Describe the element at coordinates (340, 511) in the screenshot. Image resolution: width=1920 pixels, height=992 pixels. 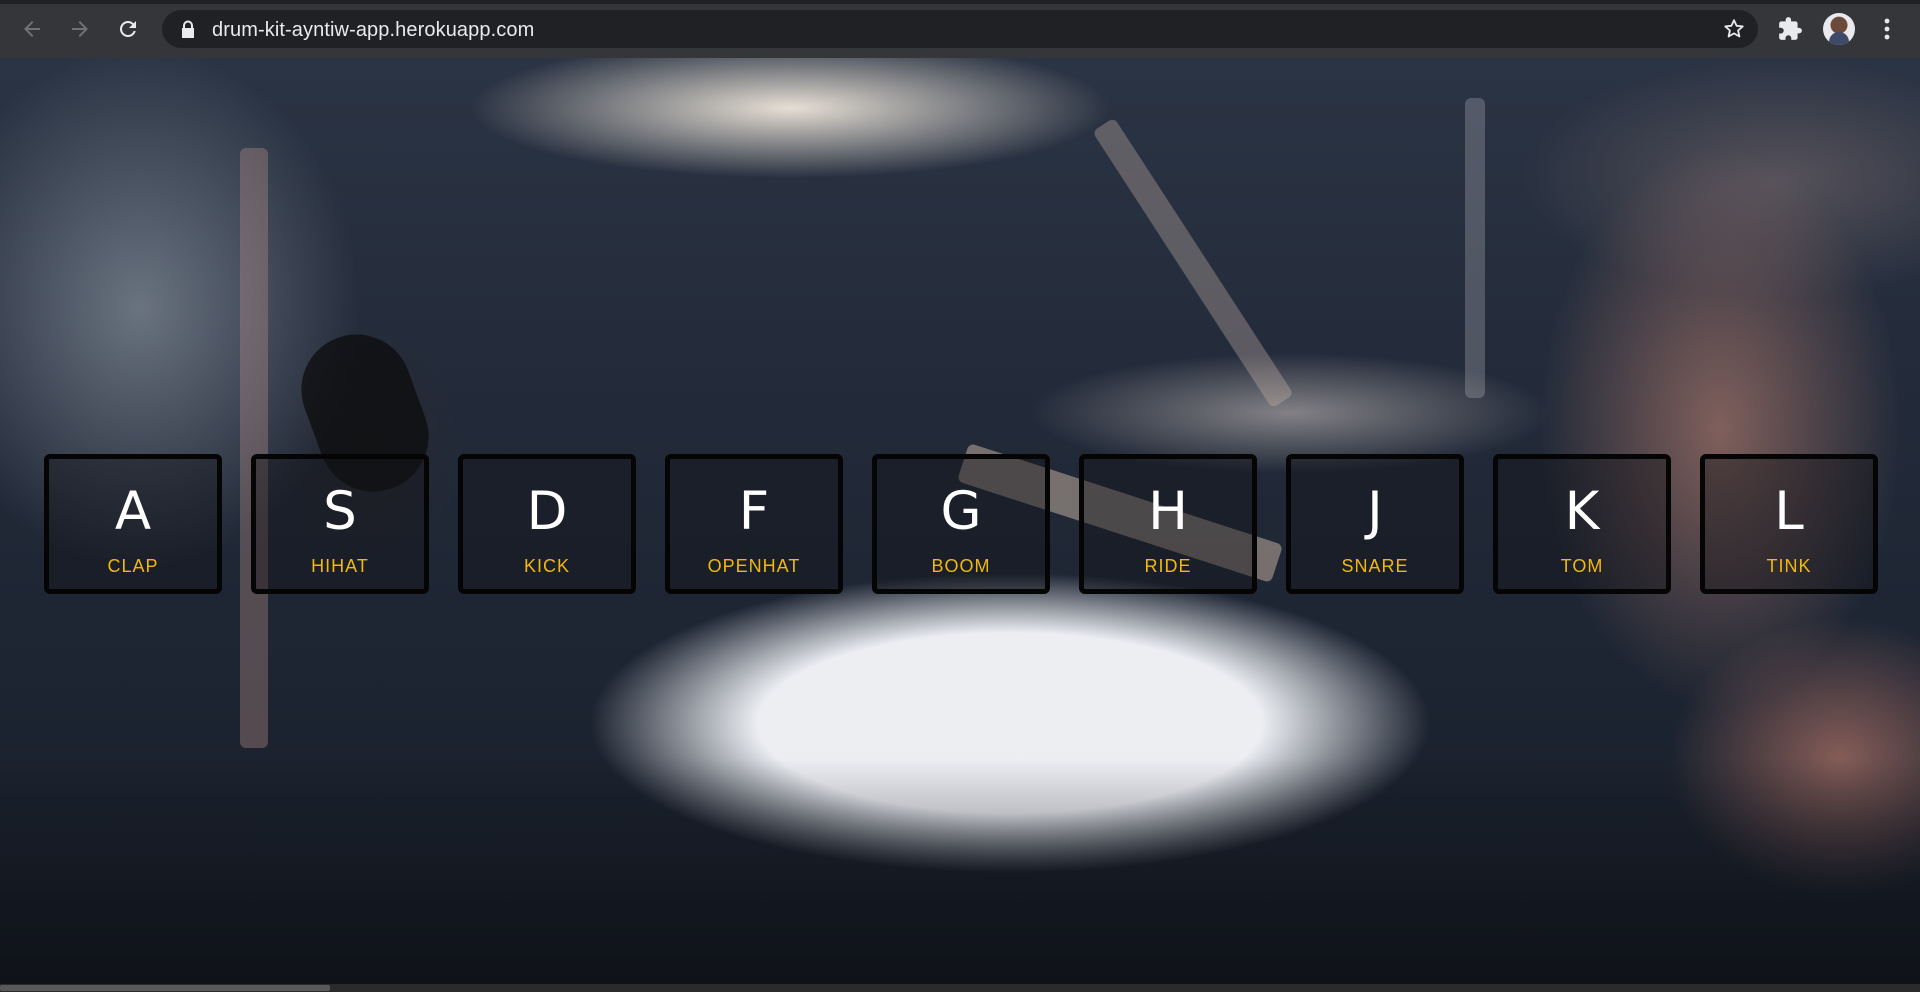
I see `key-letter: S` at that location.